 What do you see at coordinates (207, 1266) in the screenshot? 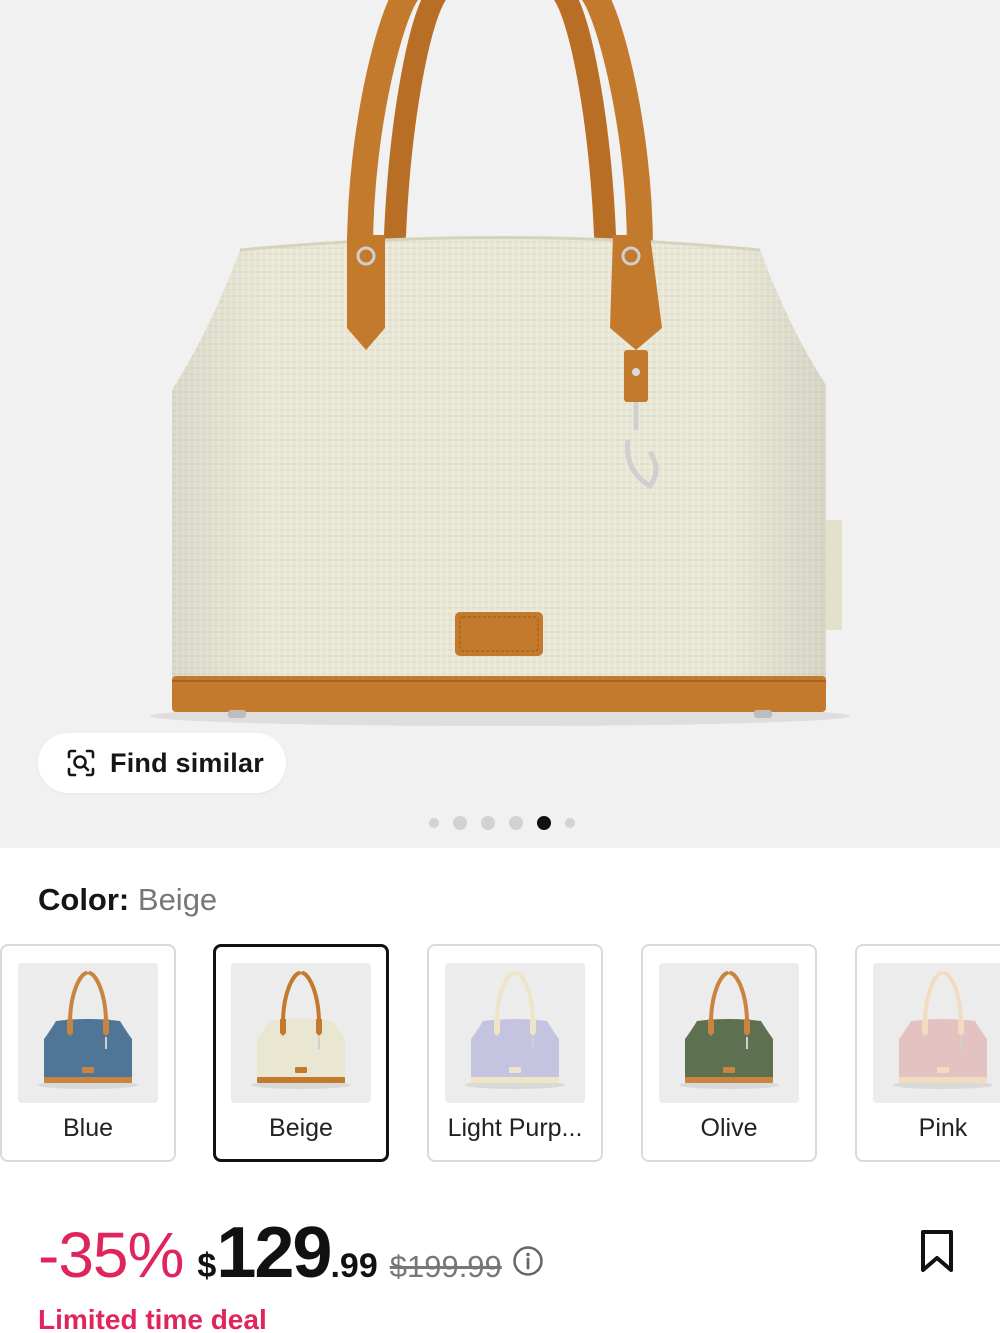
I see `price-currency: $` at bounding box center [207, 1266].